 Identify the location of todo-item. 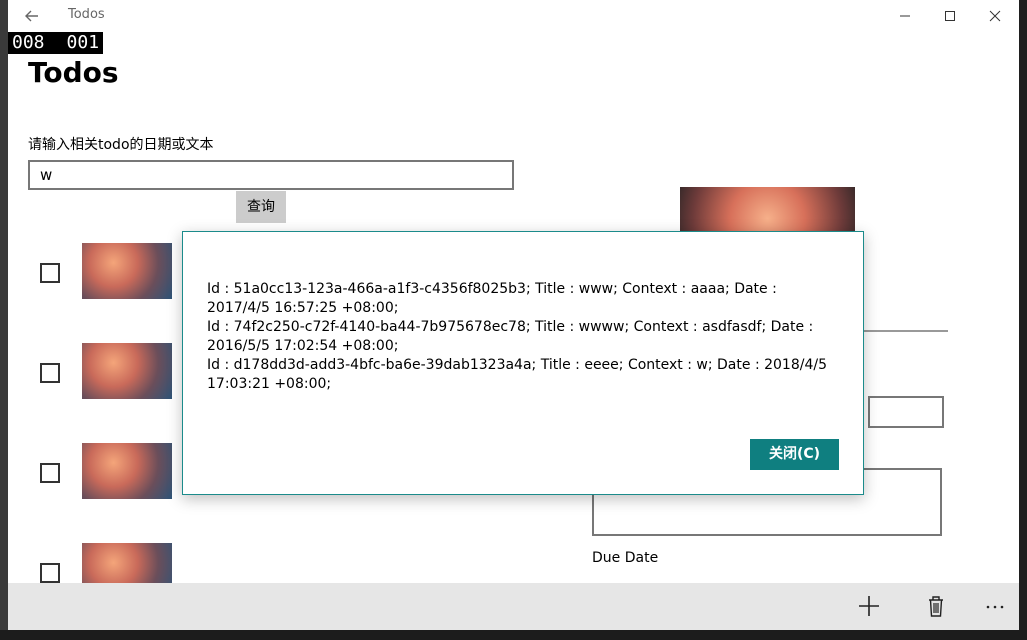
(123, 563).